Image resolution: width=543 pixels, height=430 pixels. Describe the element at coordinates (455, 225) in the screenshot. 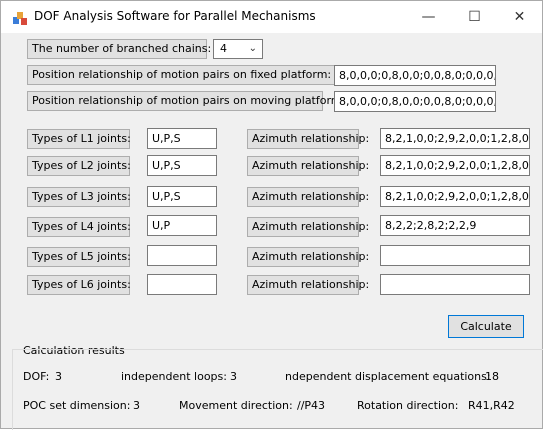

I see `leg-4-azimuth-field: 8,2,2;2,8,2;2,2,9` at that location.